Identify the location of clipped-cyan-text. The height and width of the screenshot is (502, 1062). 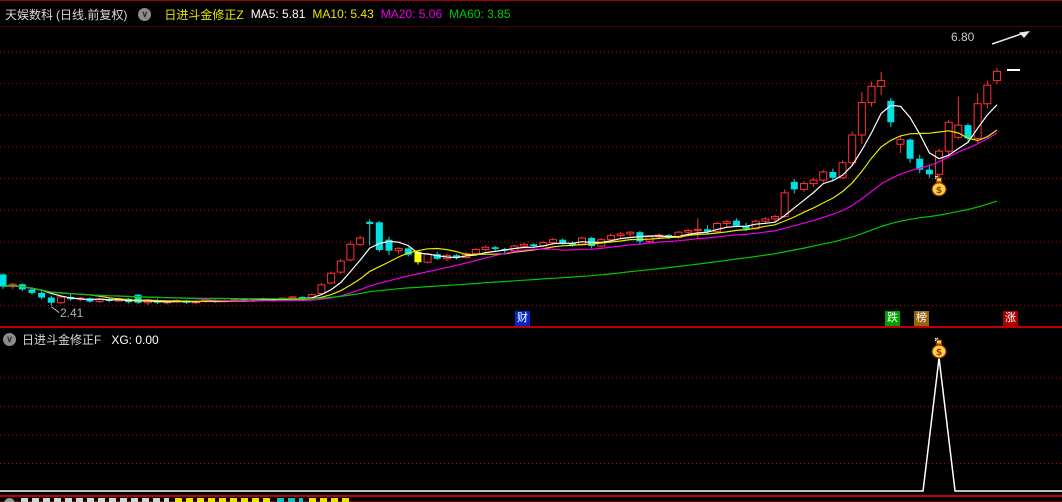
(290, 500).